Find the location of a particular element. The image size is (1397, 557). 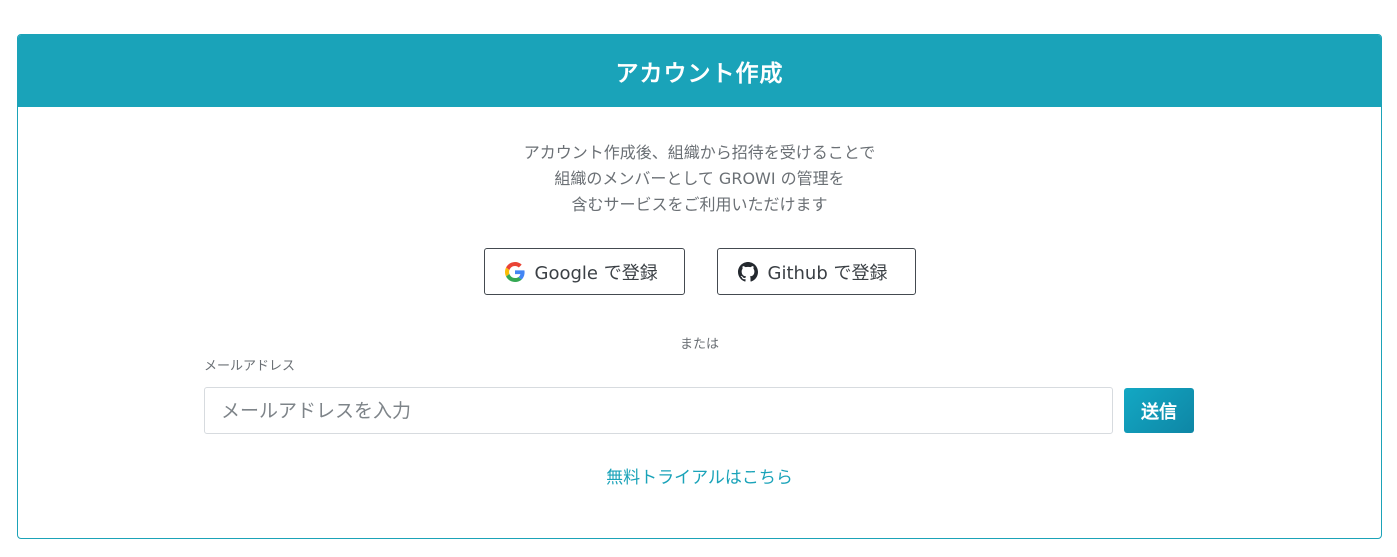

github-signup-label: Github で登録 is located at coordinates (827, 273).